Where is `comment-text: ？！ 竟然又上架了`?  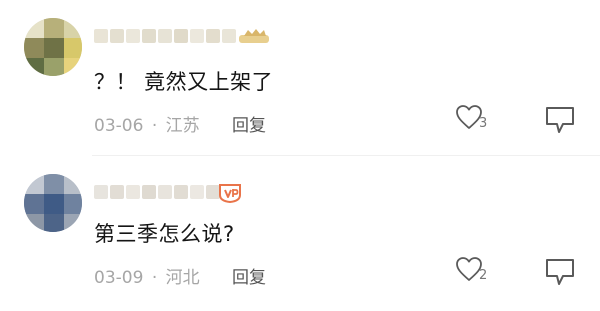 comment-text: ？！ 竟然又上架了 is located at coordinates (184, 82).